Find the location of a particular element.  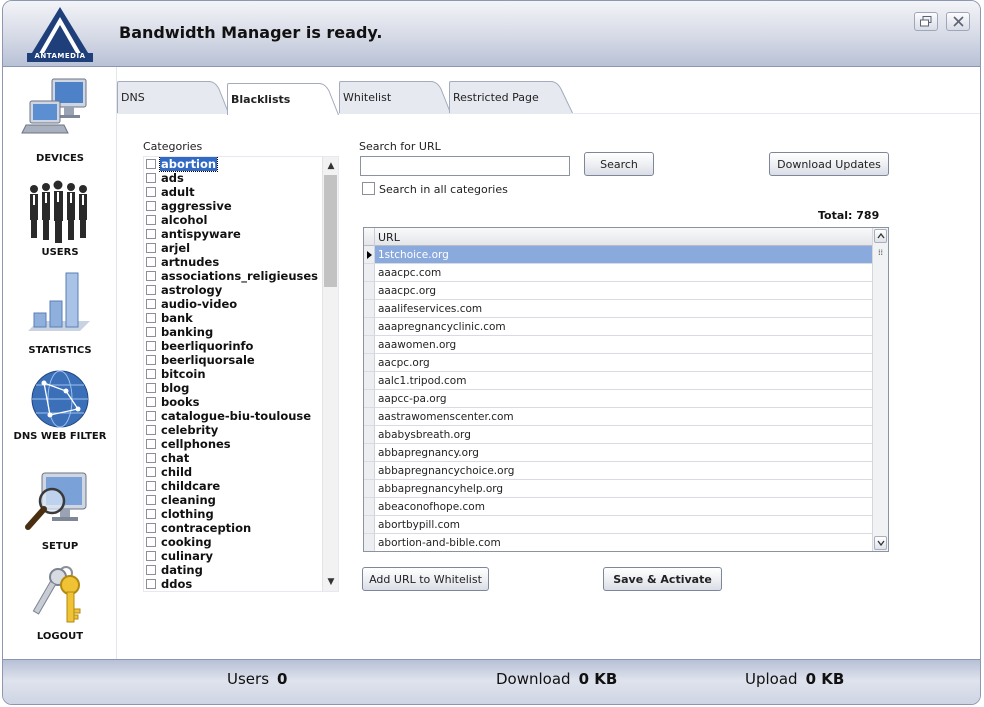

category-item: culinary is located at coordinates (234, 556).